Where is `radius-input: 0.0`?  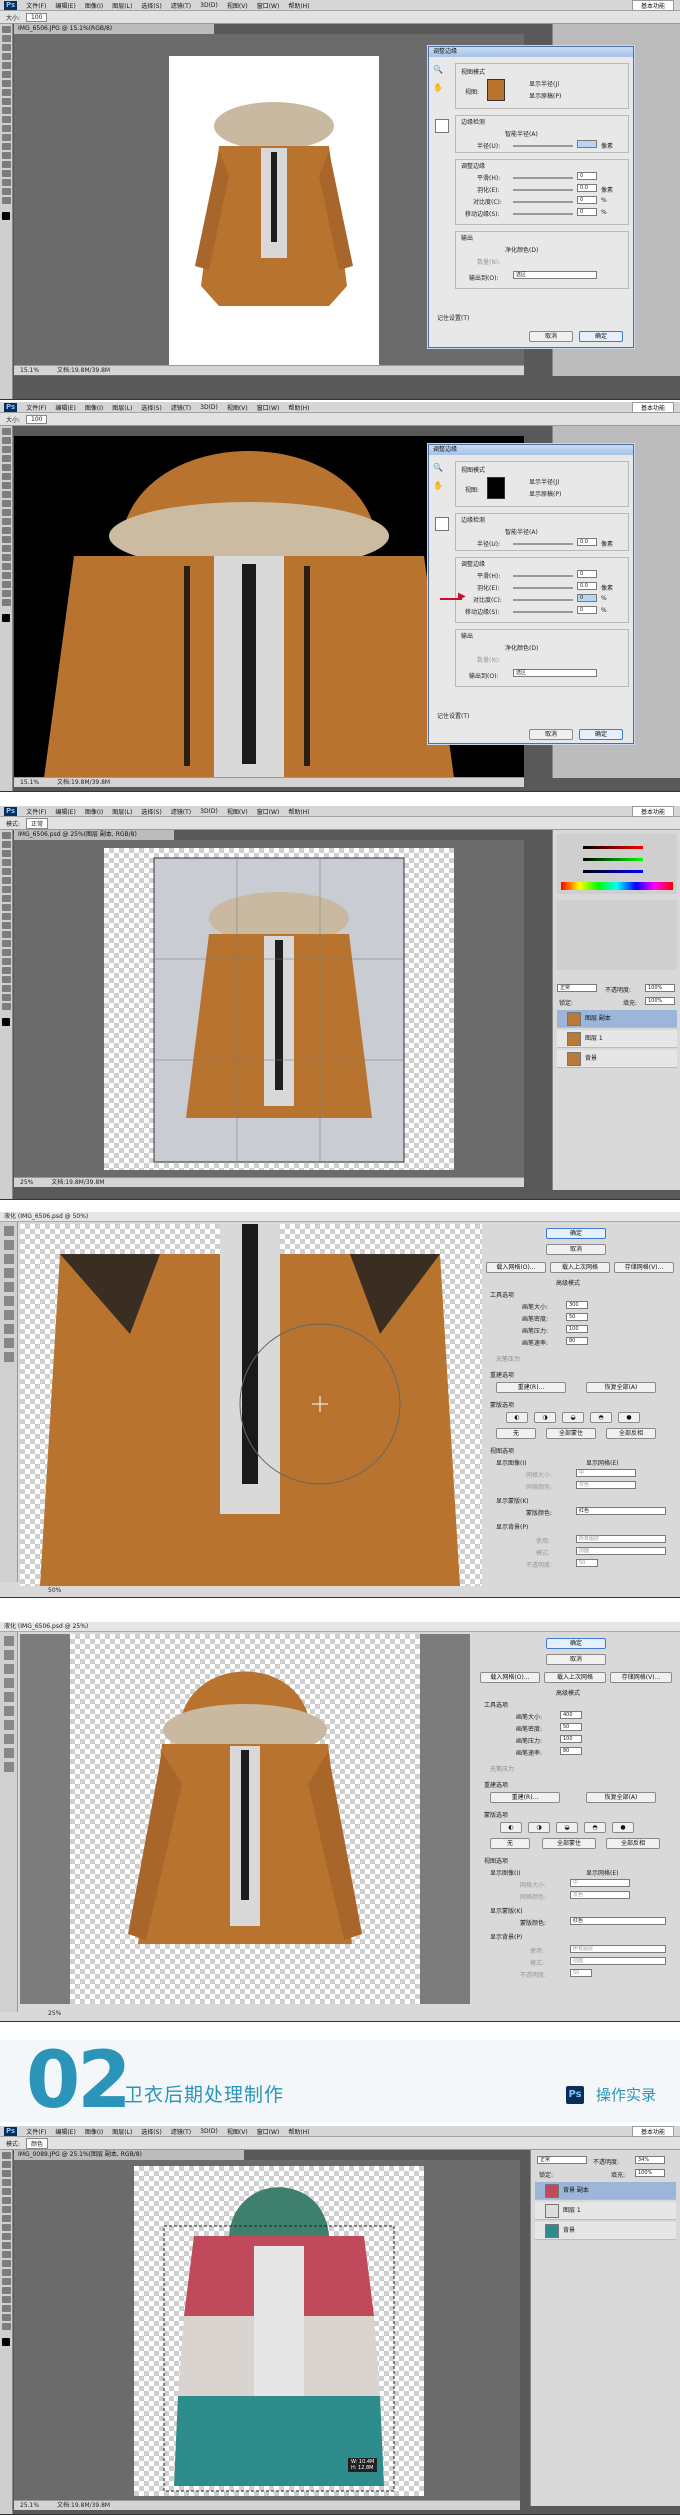
radius-input: 0.0 is located at coordinates (587, 542).